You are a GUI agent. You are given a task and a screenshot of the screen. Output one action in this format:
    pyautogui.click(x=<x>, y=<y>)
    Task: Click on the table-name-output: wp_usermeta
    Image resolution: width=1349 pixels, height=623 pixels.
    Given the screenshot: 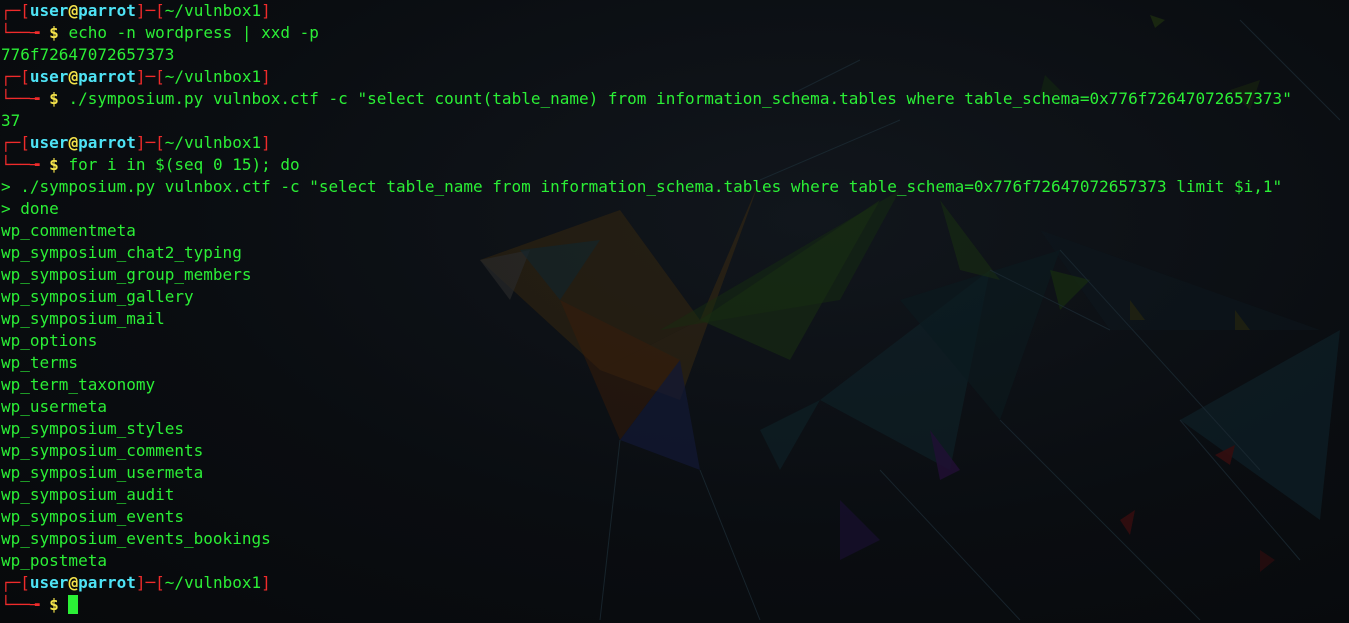 What is the action you would take?
    pyautogui.click(x=54, y=406)
    